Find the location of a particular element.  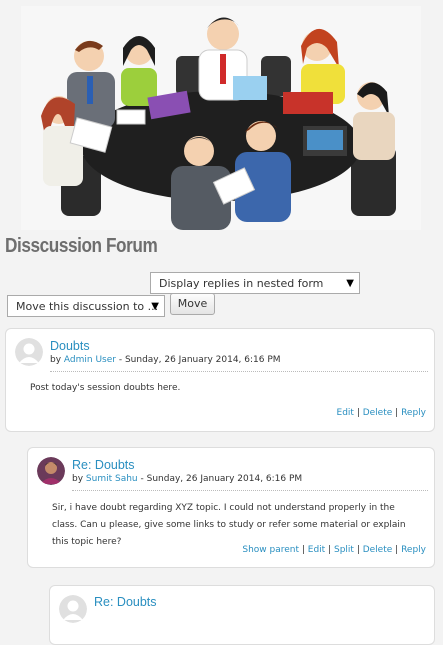

show-parent-link: Show parent is located at coordinates (270, 550).